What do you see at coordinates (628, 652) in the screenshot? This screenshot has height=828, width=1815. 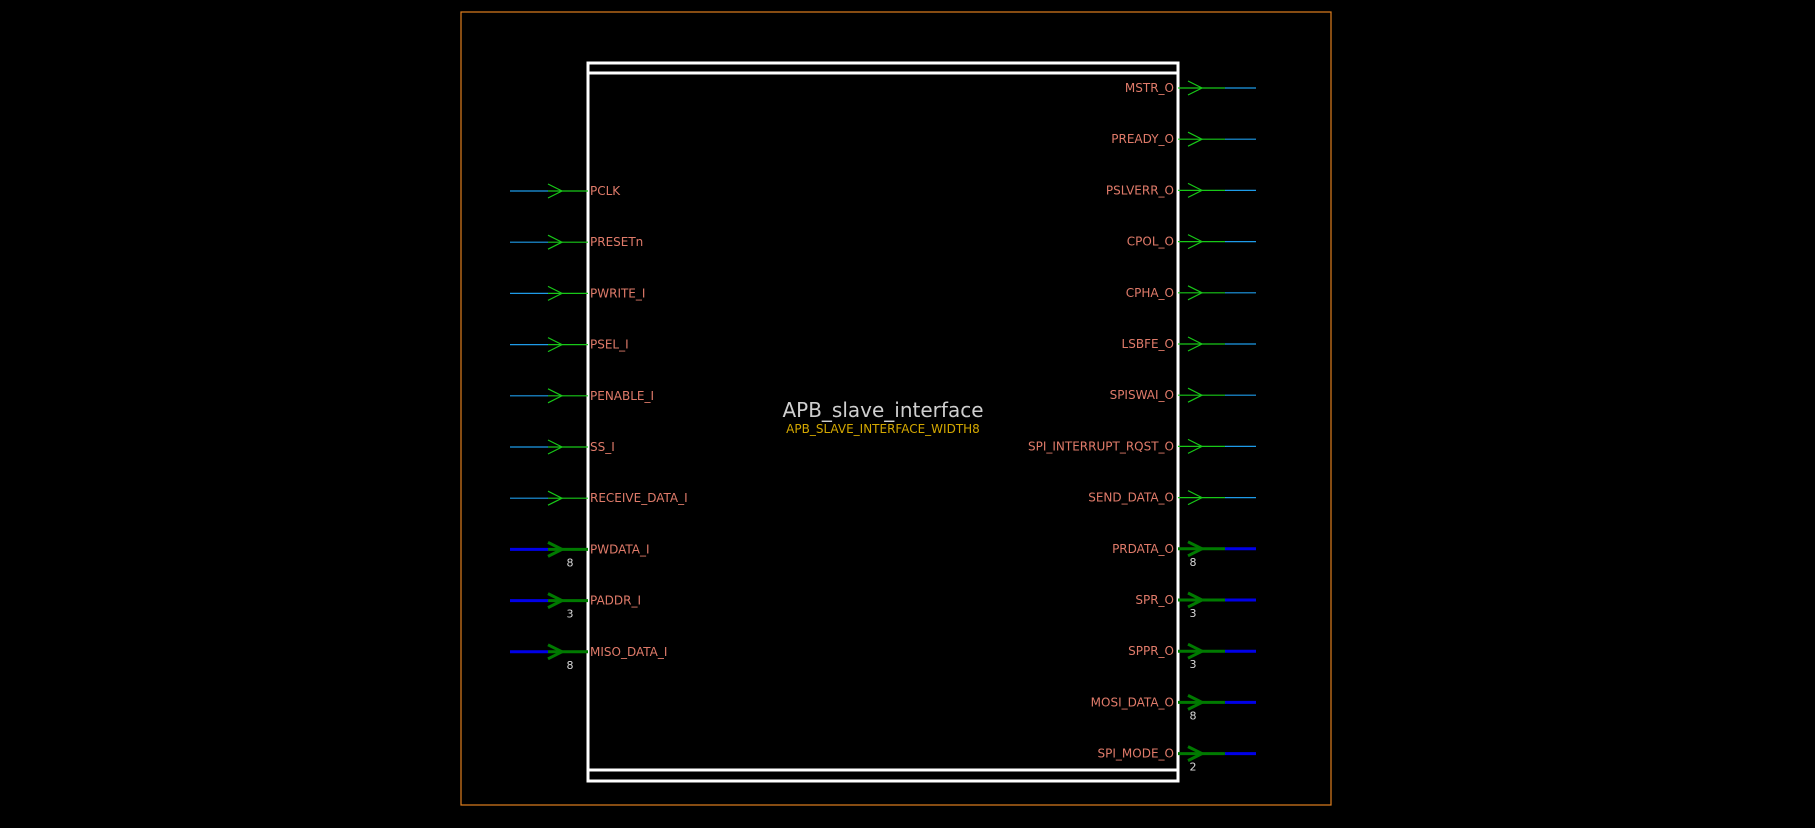 I see `input-port-label: MISO_DATA_I` at bounding box center [628, 652].